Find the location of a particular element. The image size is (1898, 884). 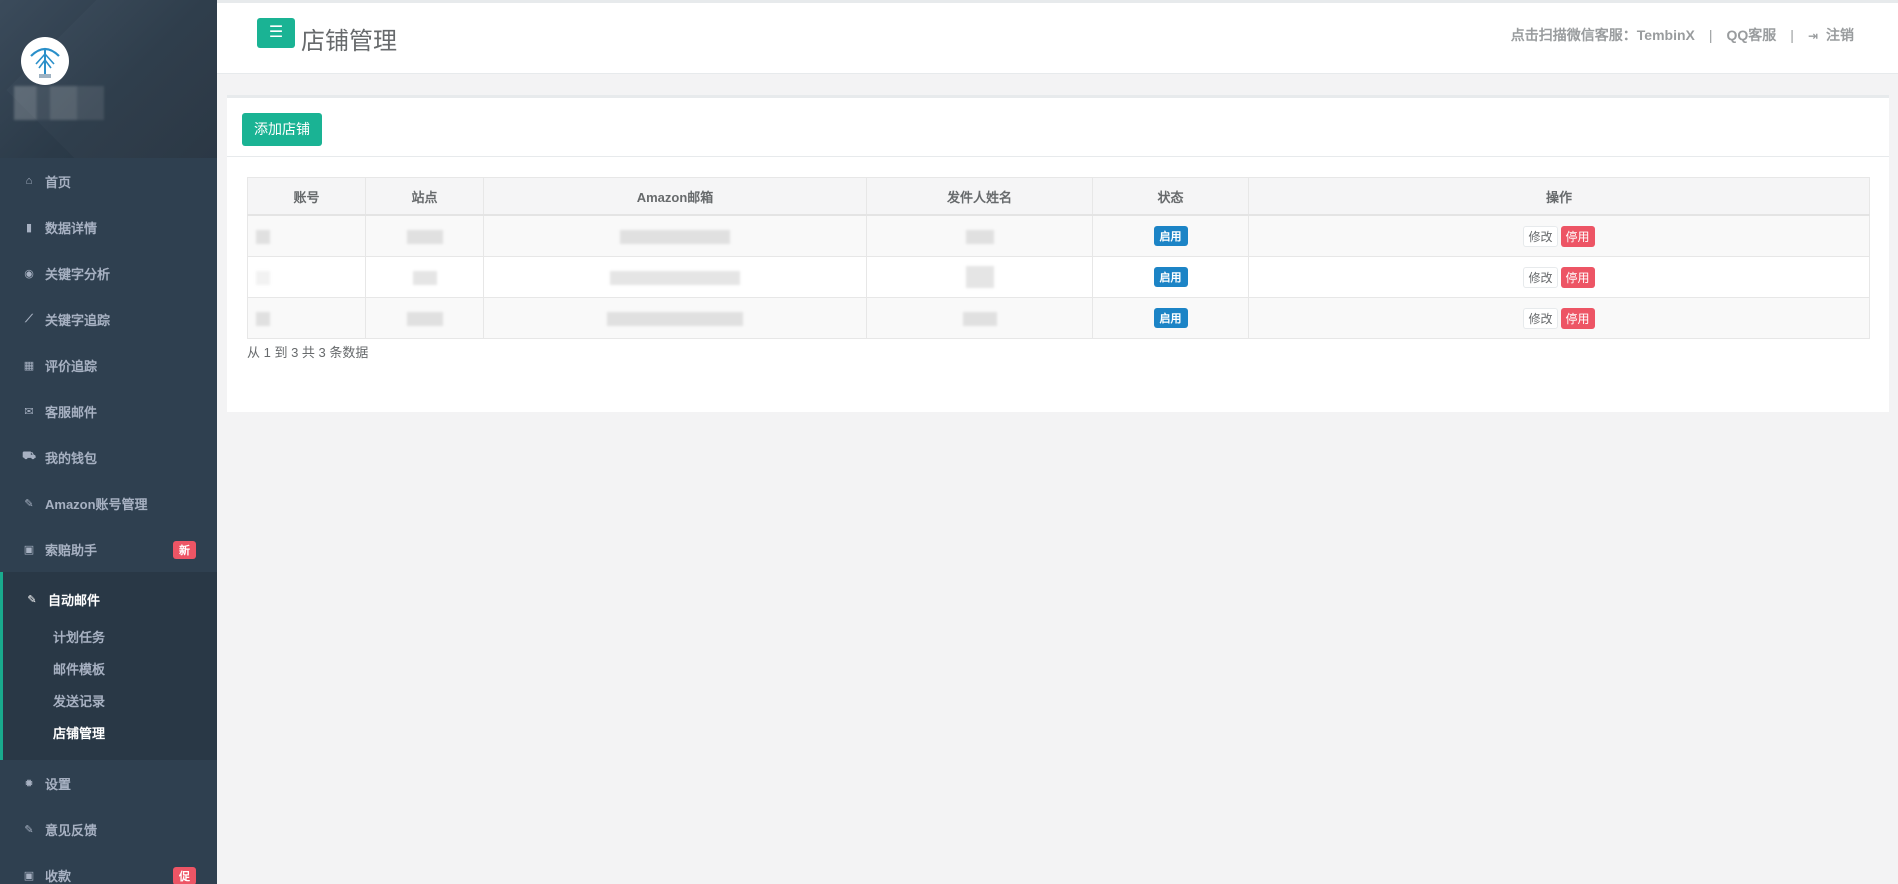

add-store-button: 添加店铺 is located at coordinates (282, 129).